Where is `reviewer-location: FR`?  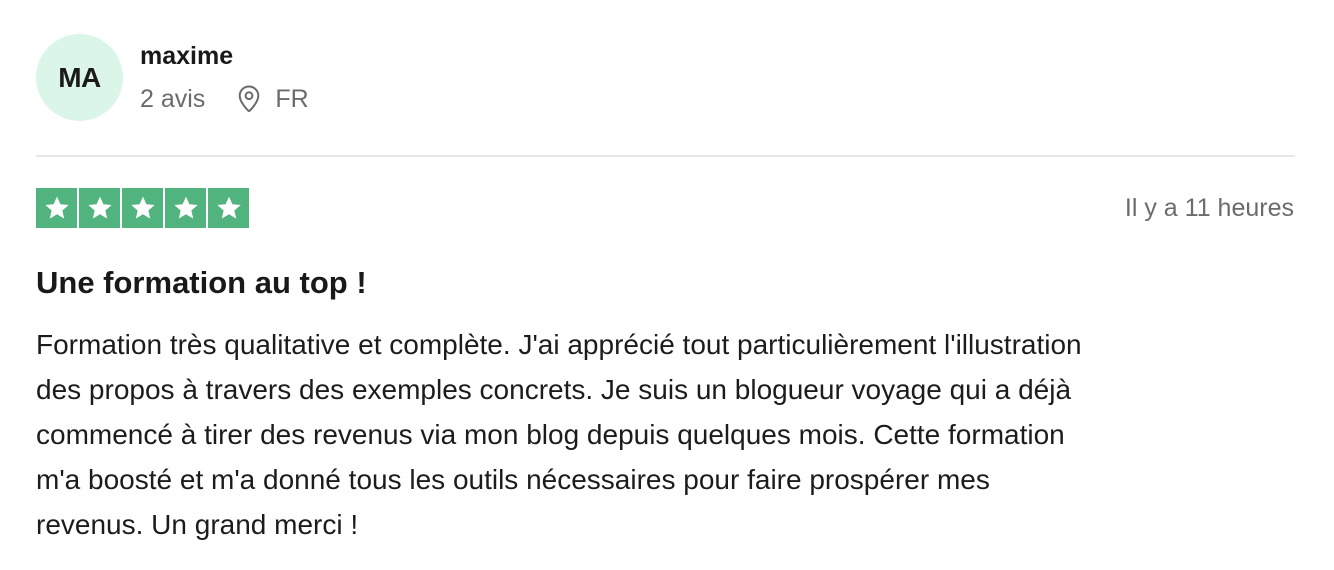 reviewer-location: FR is located at coordinates (272, 99).